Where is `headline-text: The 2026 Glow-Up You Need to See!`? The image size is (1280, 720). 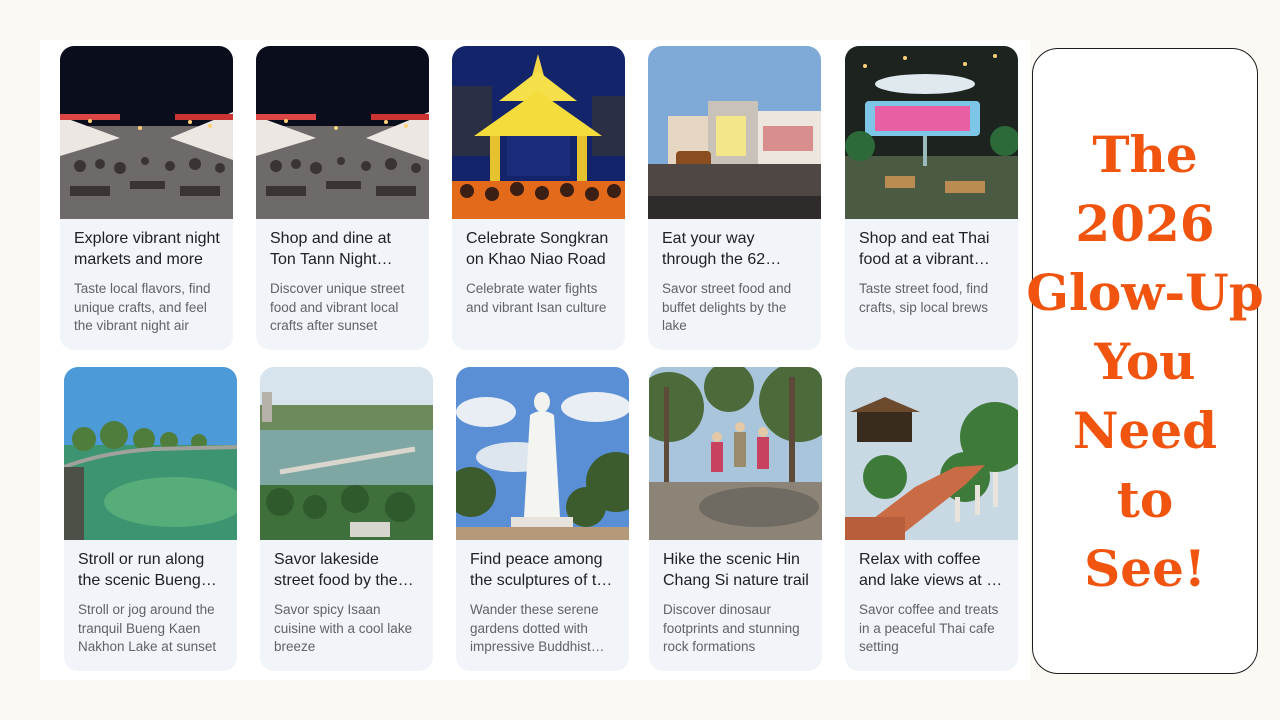 headline-text: The 2026 Glow-Up You Need to See! is located at coordinates (1144, 361).